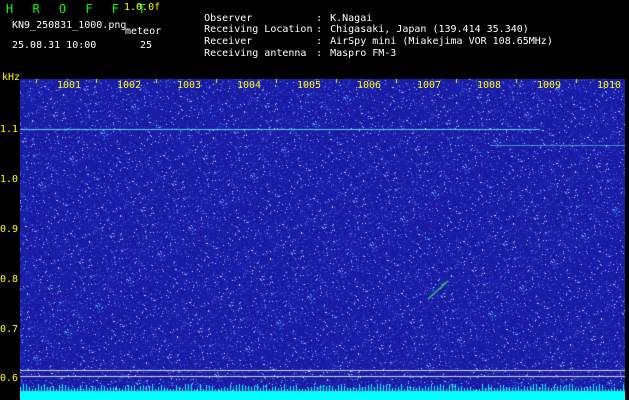 The image size is (629, 400). I want to click on x-tick-label: 1003, so click(189, 85).